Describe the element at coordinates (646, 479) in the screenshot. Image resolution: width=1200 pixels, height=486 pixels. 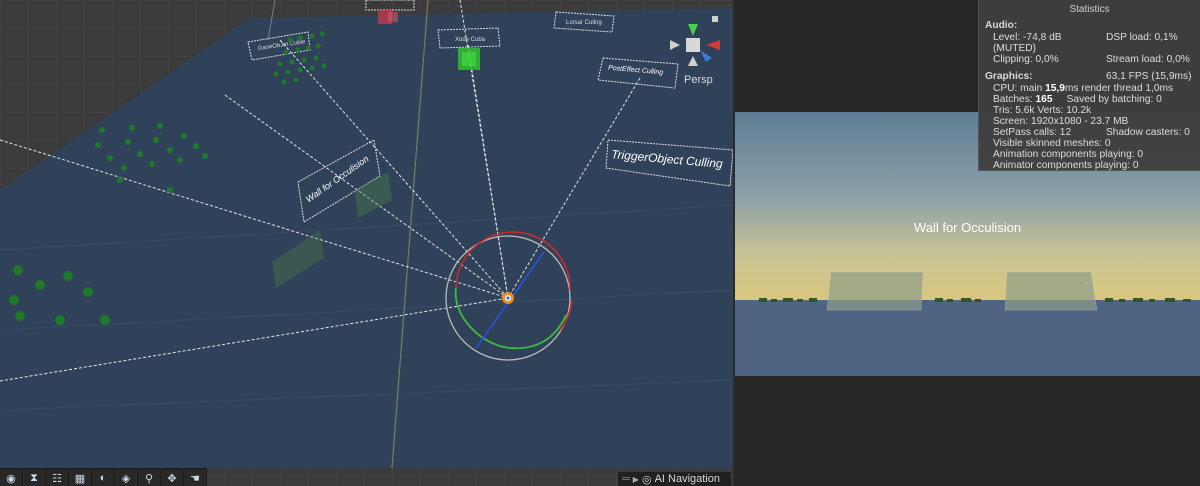
I see `compass-icon: ◎` at that location.